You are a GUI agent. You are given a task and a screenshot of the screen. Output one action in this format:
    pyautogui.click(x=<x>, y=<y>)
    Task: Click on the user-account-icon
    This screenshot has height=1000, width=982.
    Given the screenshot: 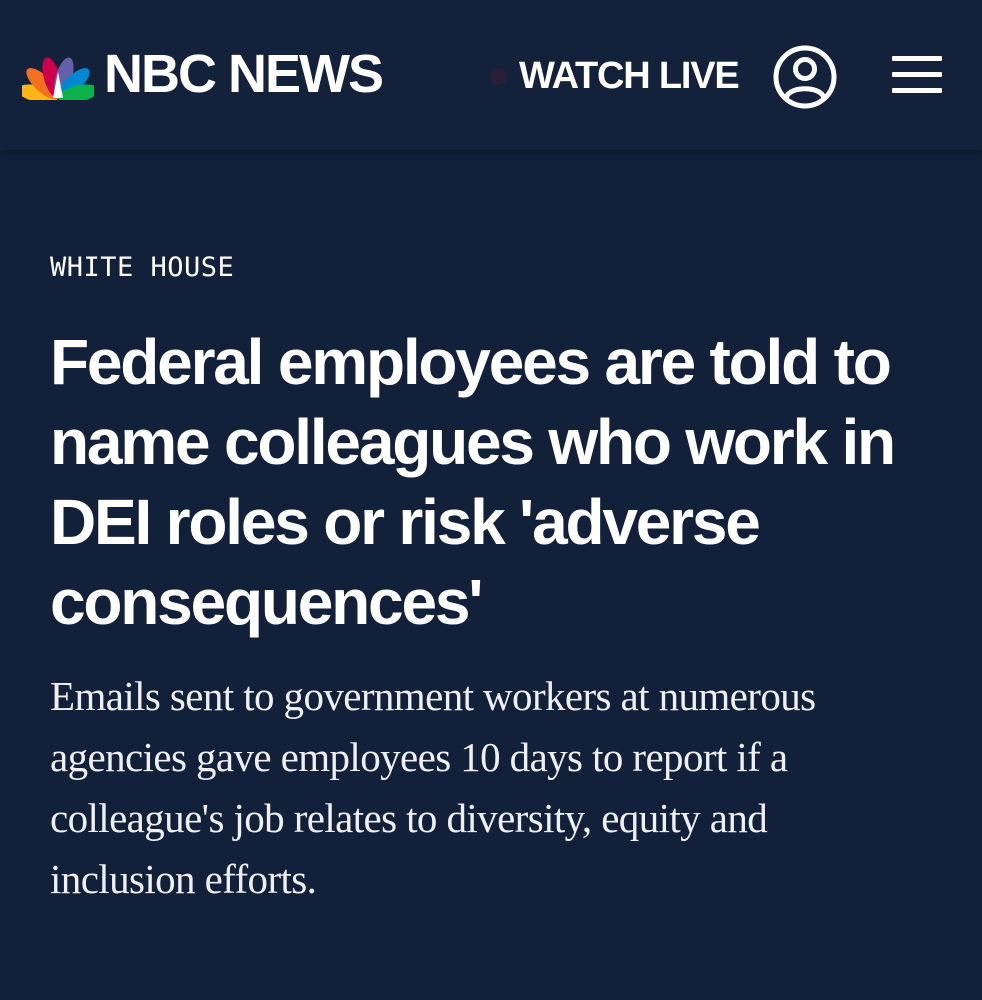 What is the action you would take?
    pyautogui.click(x=805, y=77)
    